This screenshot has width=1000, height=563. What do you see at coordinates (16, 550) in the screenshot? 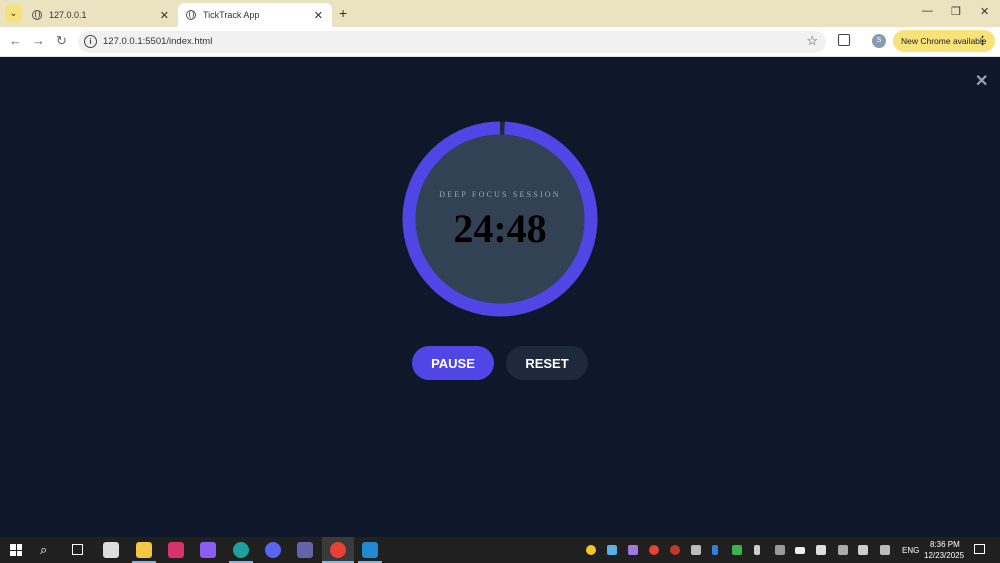
I see `windows-start-icon` at bounding box center [16, 550].